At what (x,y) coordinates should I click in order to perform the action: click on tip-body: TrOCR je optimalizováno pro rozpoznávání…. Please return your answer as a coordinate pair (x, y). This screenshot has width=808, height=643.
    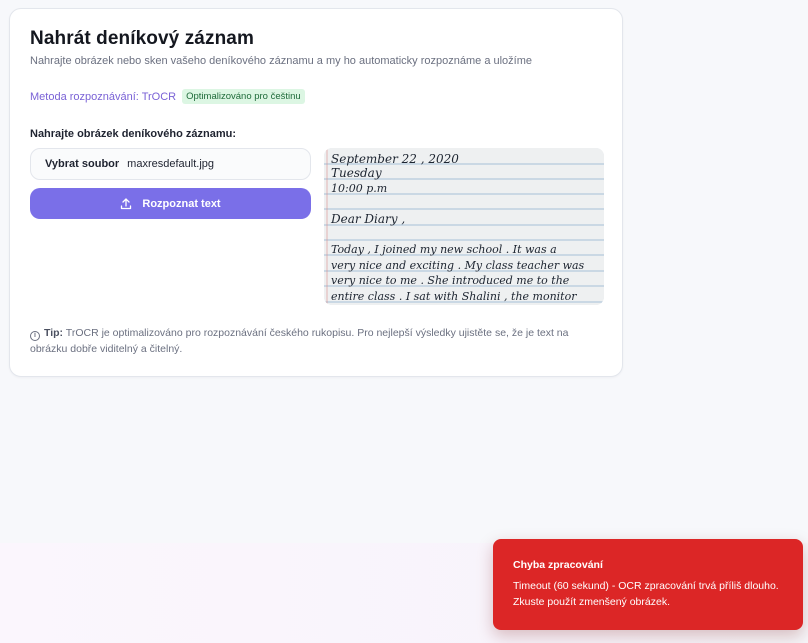
    Looking at the image, I should click on (299, 341).